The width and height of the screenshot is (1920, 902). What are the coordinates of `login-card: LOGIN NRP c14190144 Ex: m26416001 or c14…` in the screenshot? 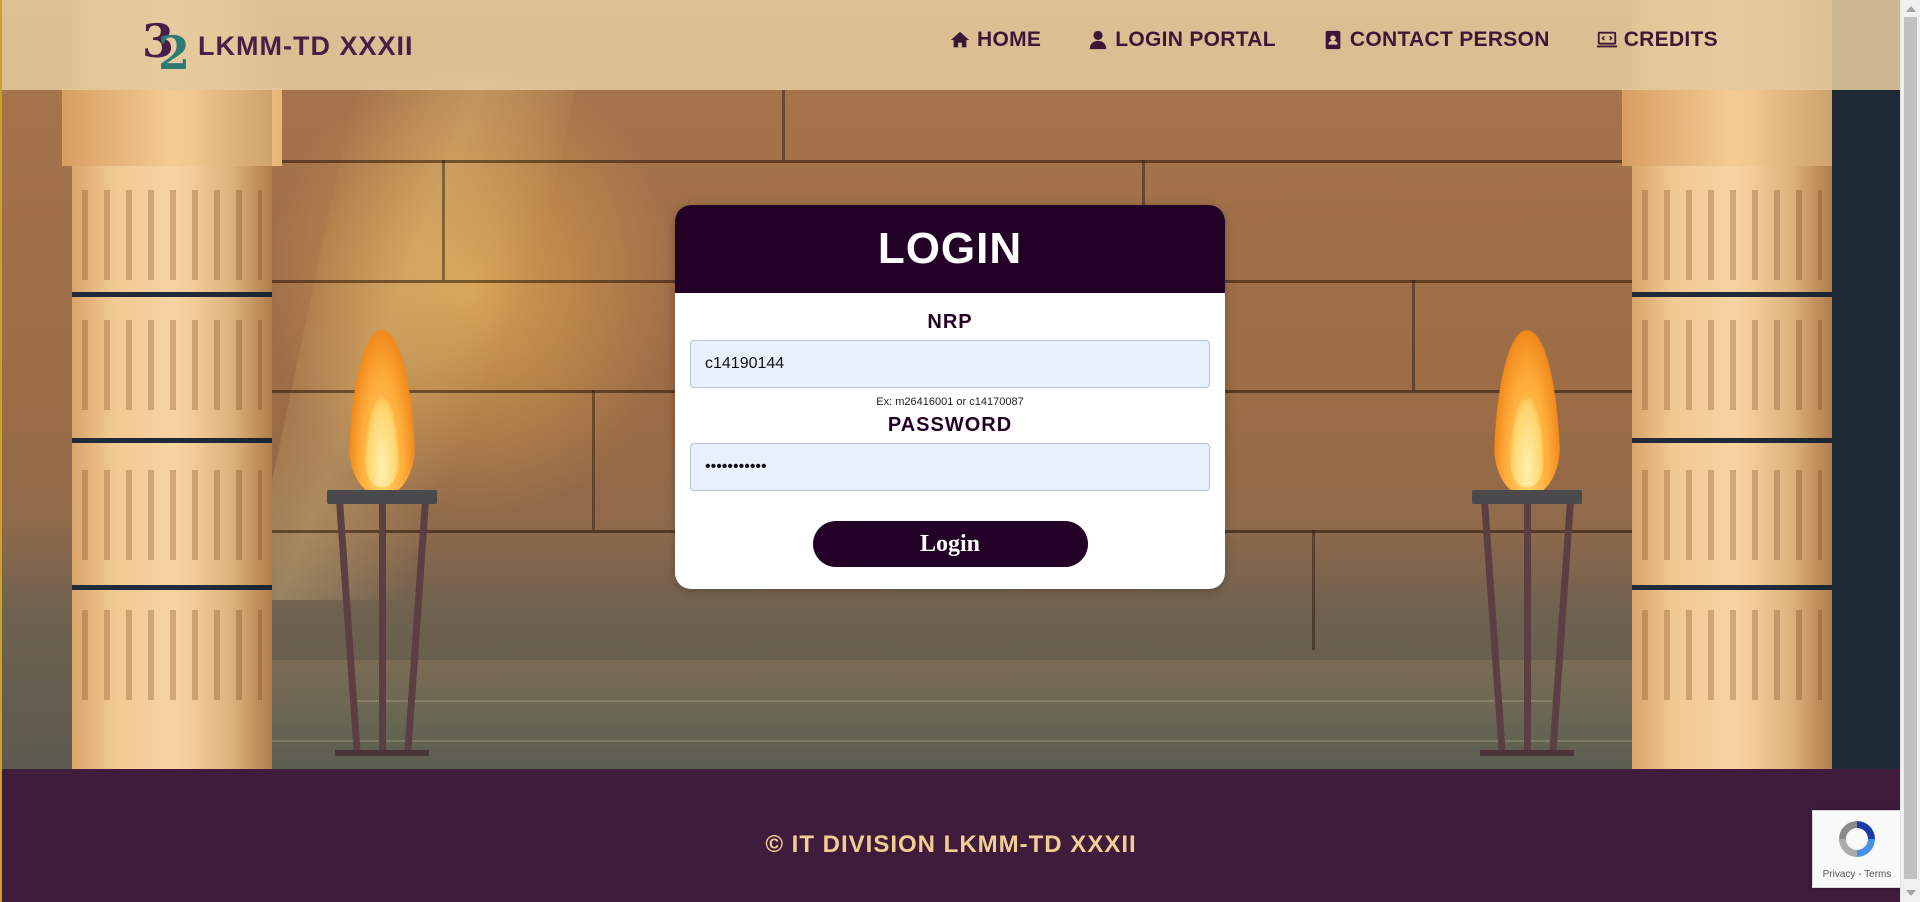 It's located at (950, 397).